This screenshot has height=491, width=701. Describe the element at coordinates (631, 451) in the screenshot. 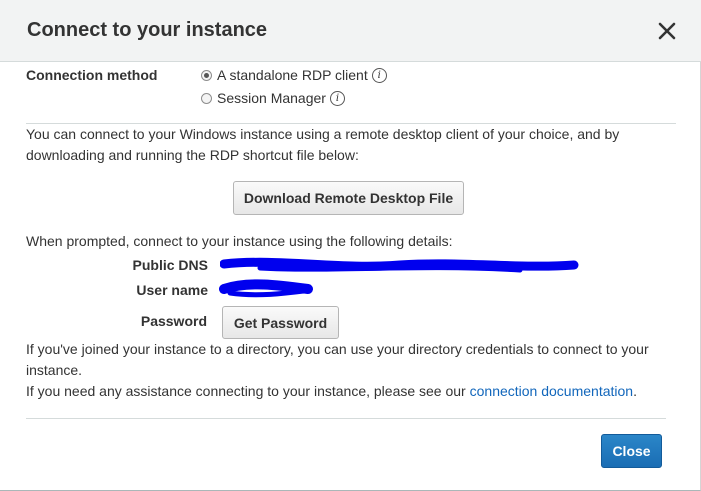

I see `close-button: Close` at that location.